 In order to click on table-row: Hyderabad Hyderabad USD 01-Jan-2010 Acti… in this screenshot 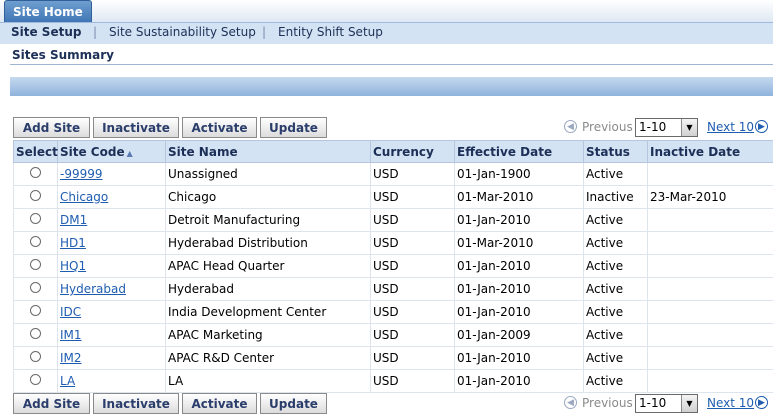, I will do `click(393, 289)`.